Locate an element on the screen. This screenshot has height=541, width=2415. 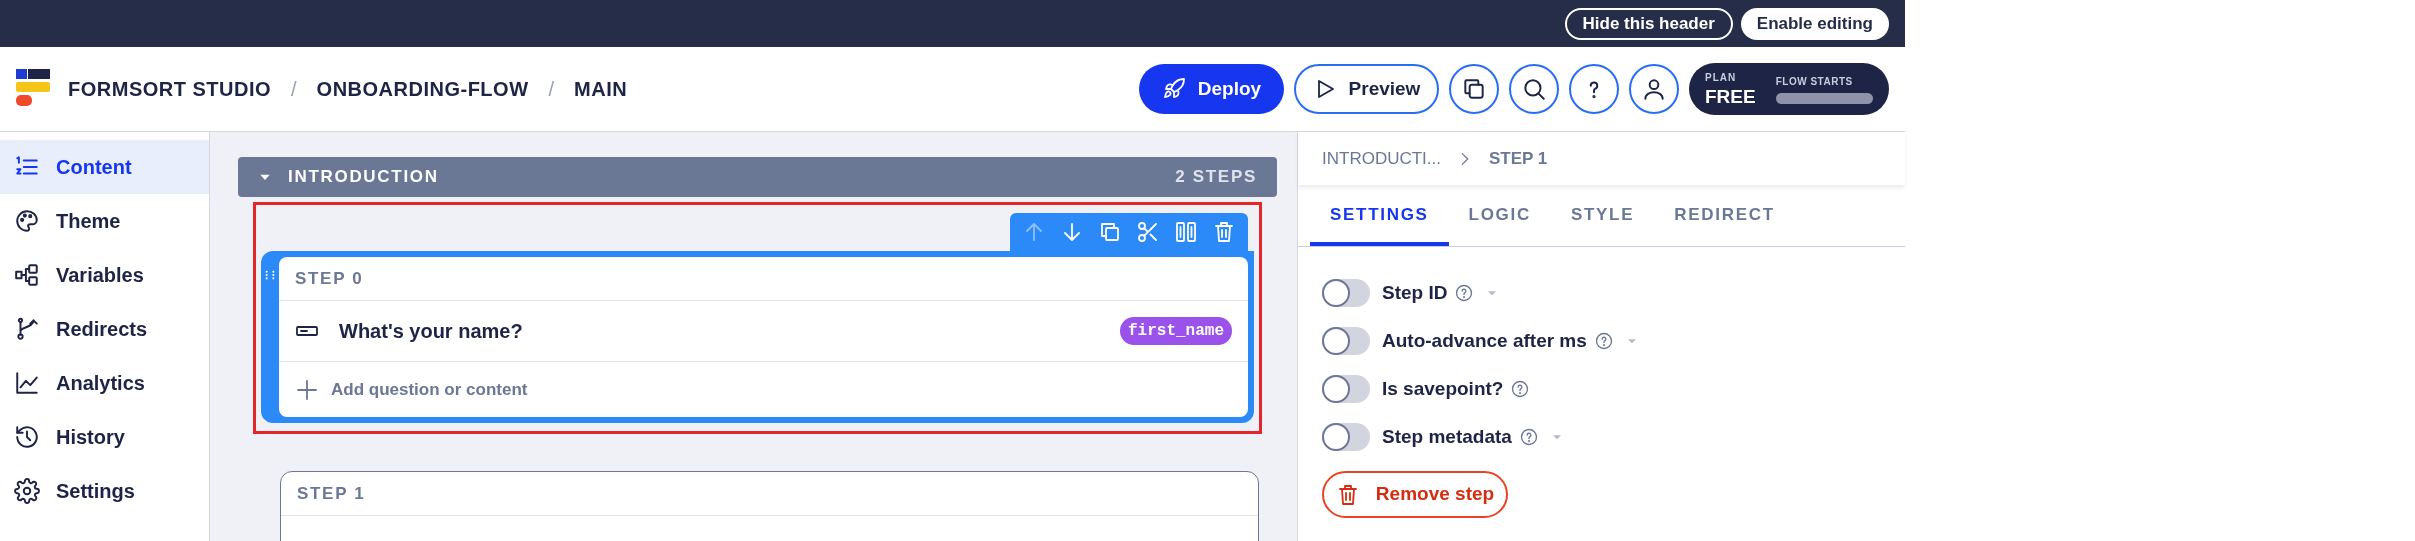
preview-button: Preview is located at coordinates (1366, 89).